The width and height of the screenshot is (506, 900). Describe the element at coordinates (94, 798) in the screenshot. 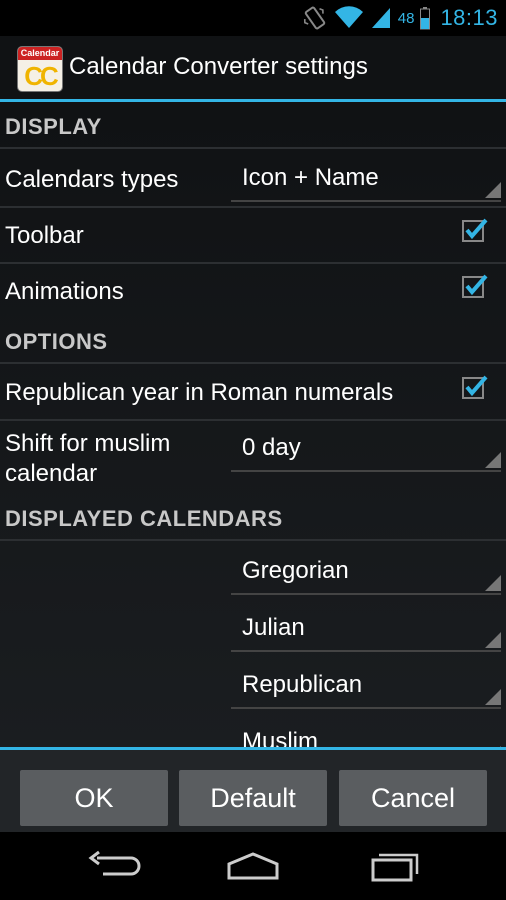

I see `ok-button: OK` at that location.